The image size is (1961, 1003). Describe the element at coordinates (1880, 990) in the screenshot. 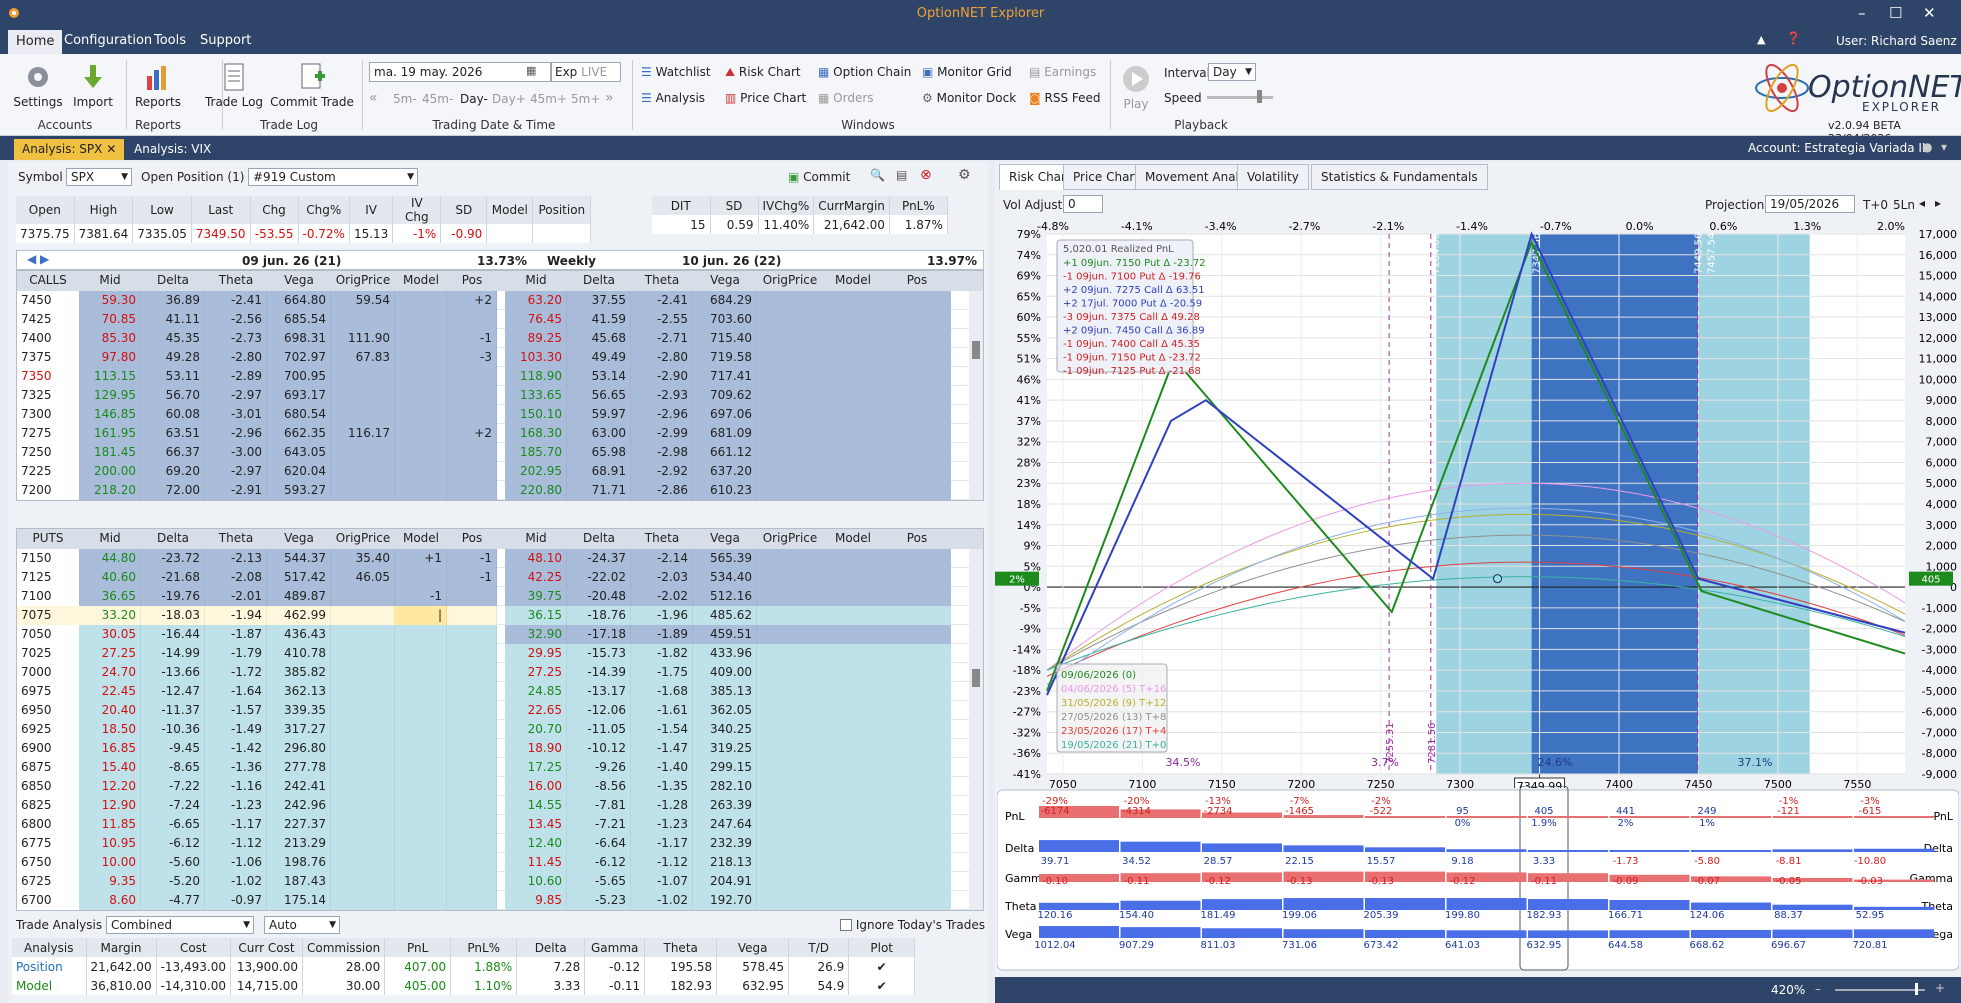

I see `zoom-slider` at that location.